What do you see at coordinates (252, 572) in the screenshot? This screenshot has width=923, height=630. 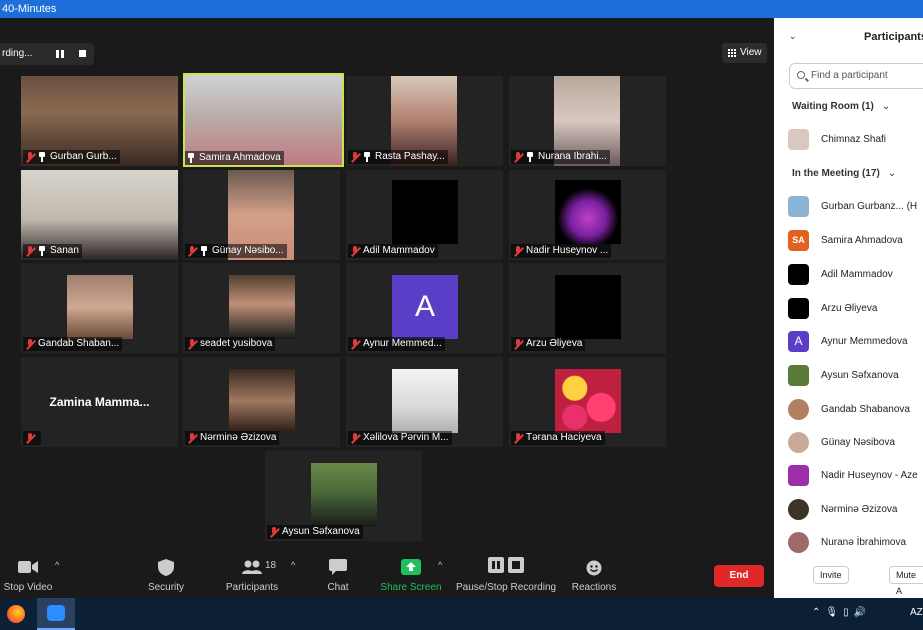 I see `participants-button: 18 Participants` at bounding box center [252, 572].